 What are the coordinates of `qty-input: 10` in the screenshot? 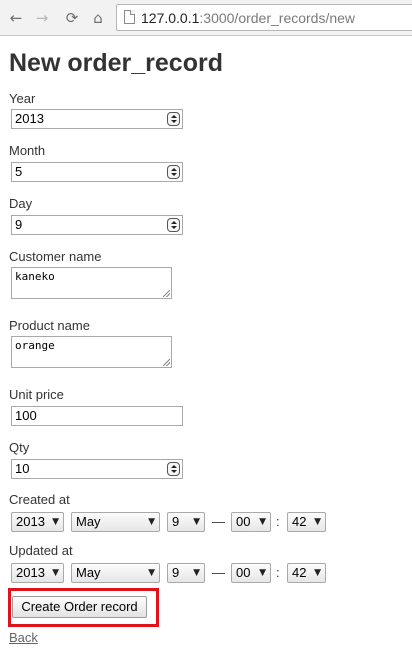 It's located at (97, 469).